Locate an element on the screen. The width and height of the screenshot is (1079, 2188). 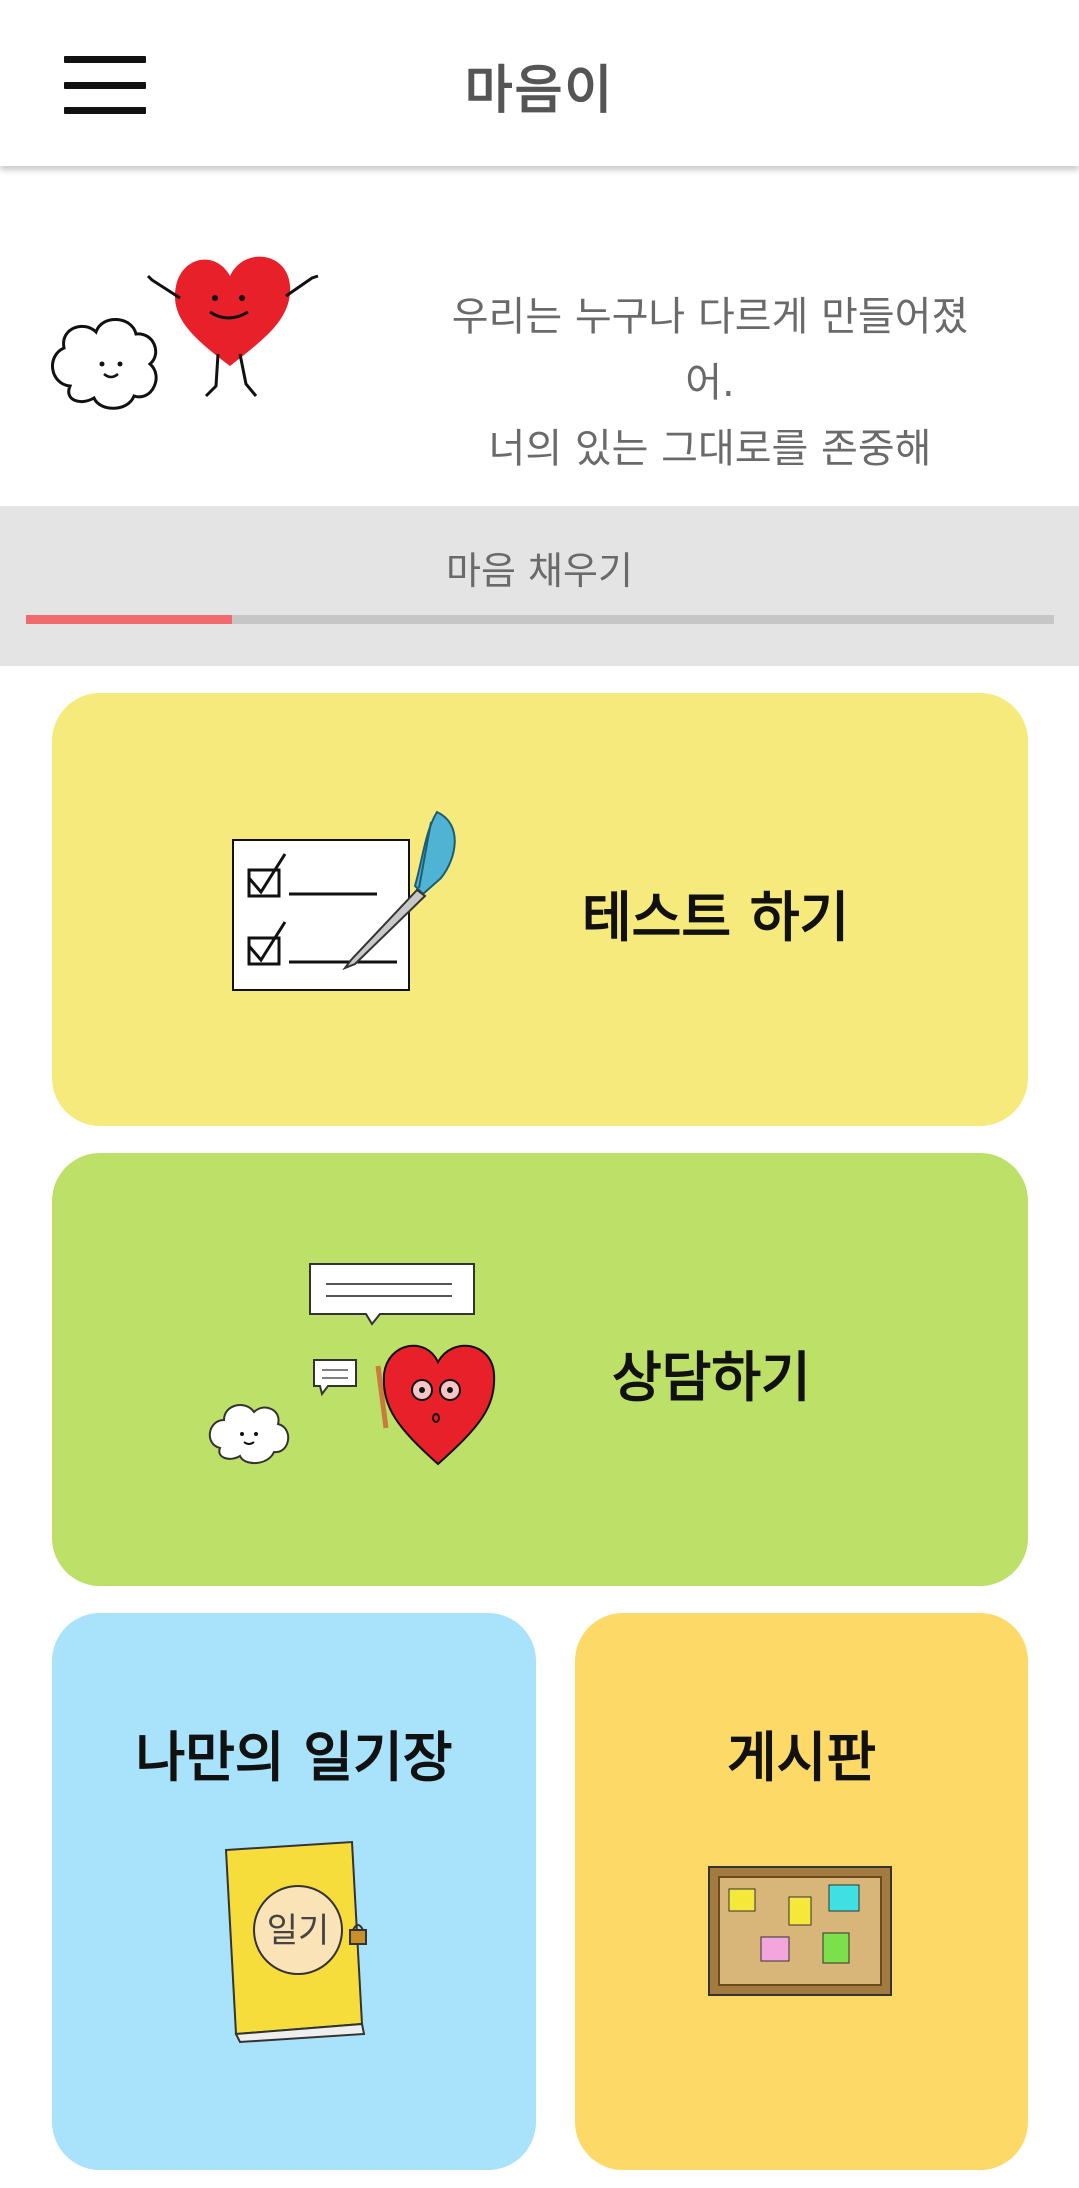
progress-fill is located at coordinates (129, 619).